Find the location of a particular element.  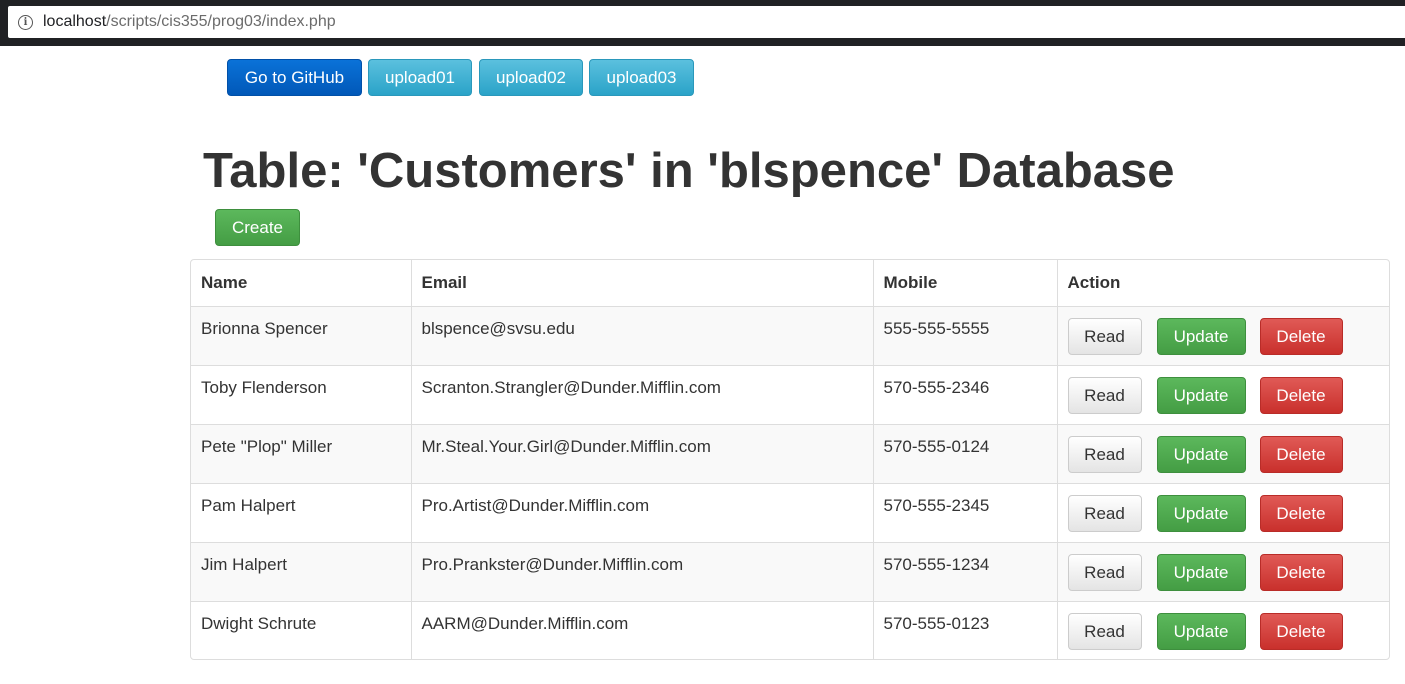

cell-email: blspence@svsu.edu is located at coordinates (642, 335).